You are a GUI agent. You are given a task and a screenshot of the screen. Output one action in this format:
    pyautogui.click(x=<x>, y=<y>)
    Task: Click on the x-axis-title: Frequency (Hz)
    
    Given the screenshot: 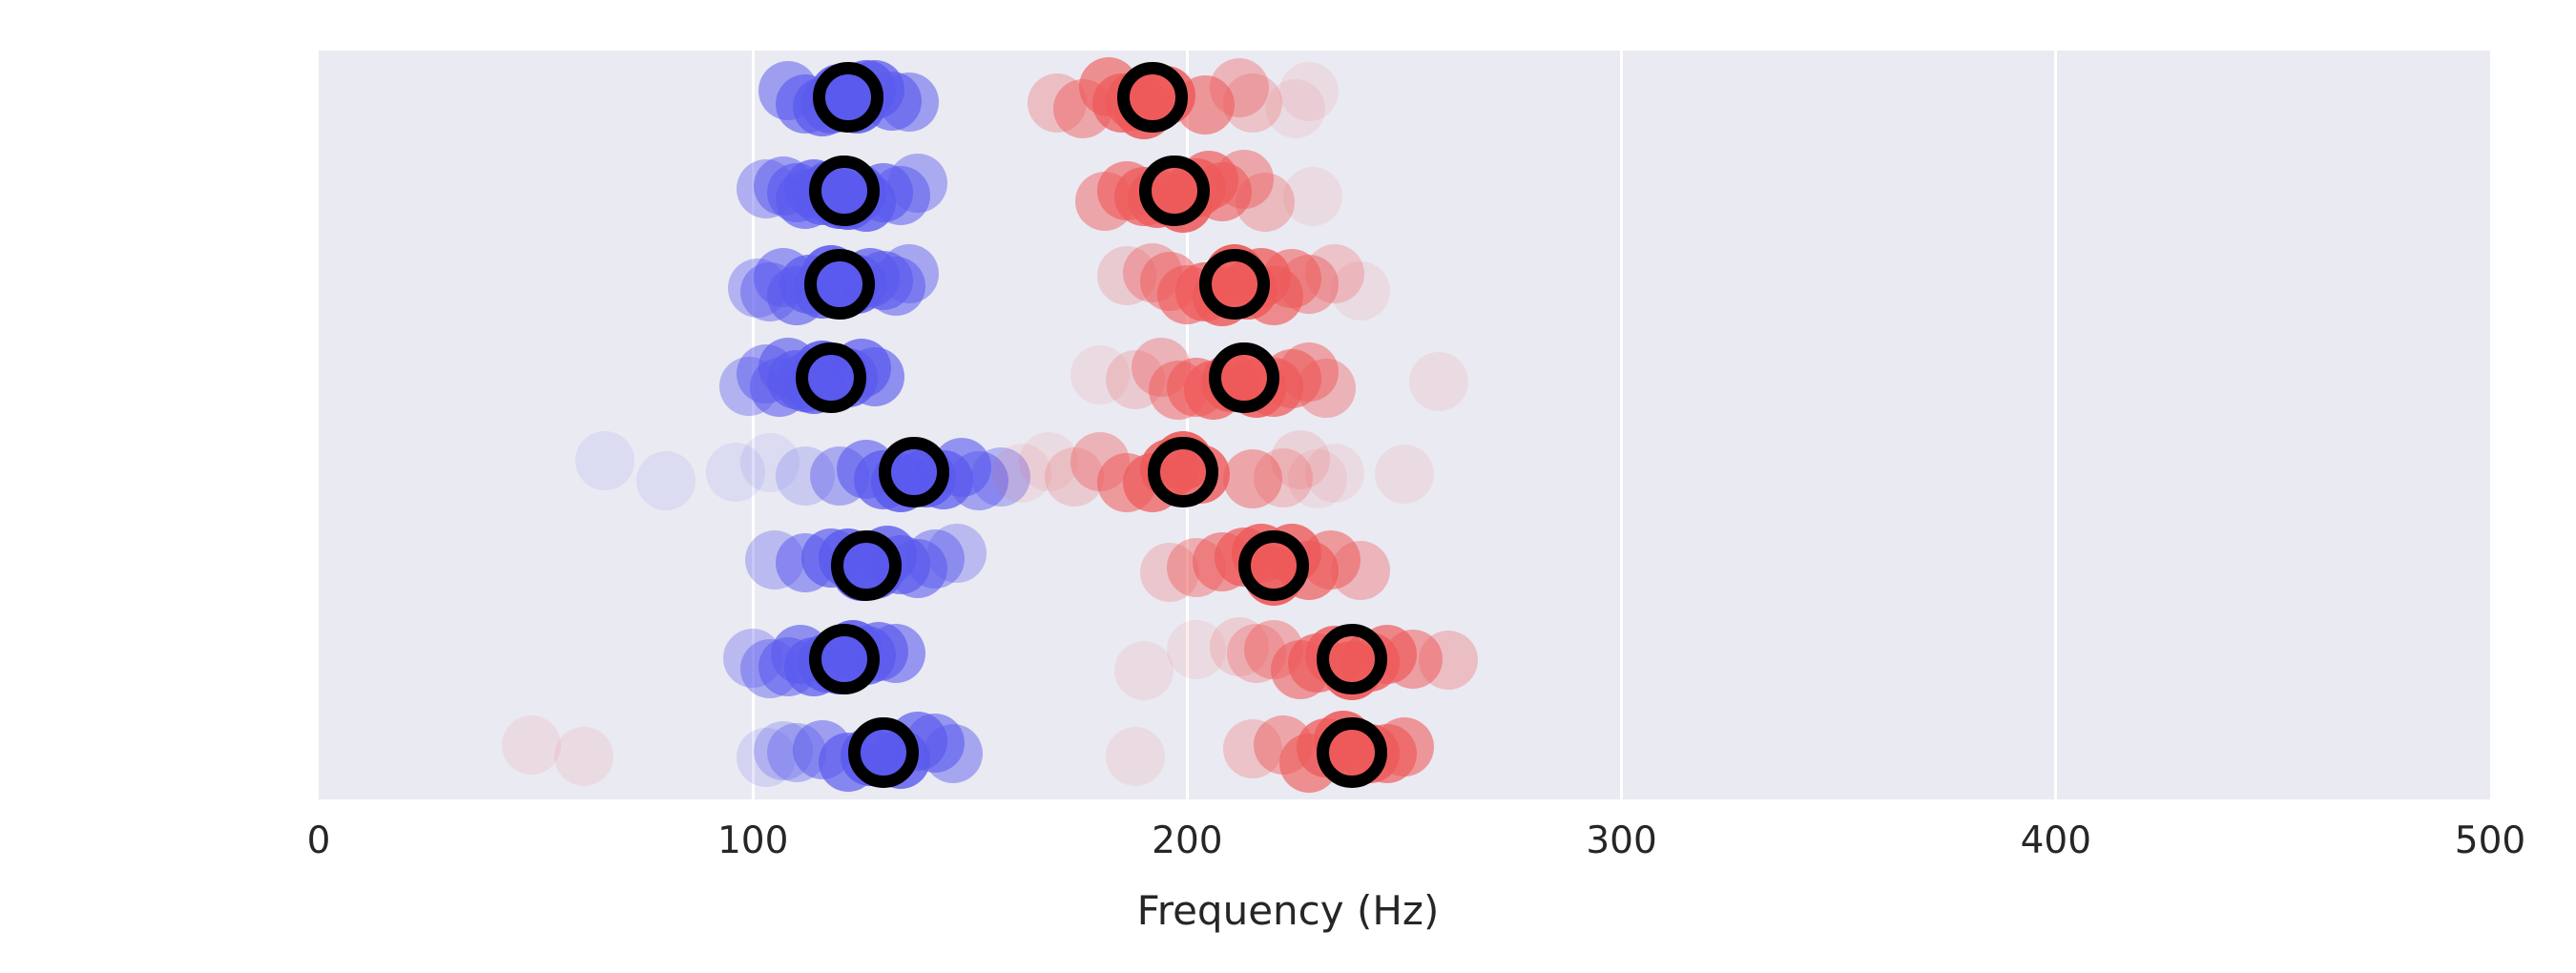 What is the action you would take?
    pyautogui.click(x=1288, y=910)
    